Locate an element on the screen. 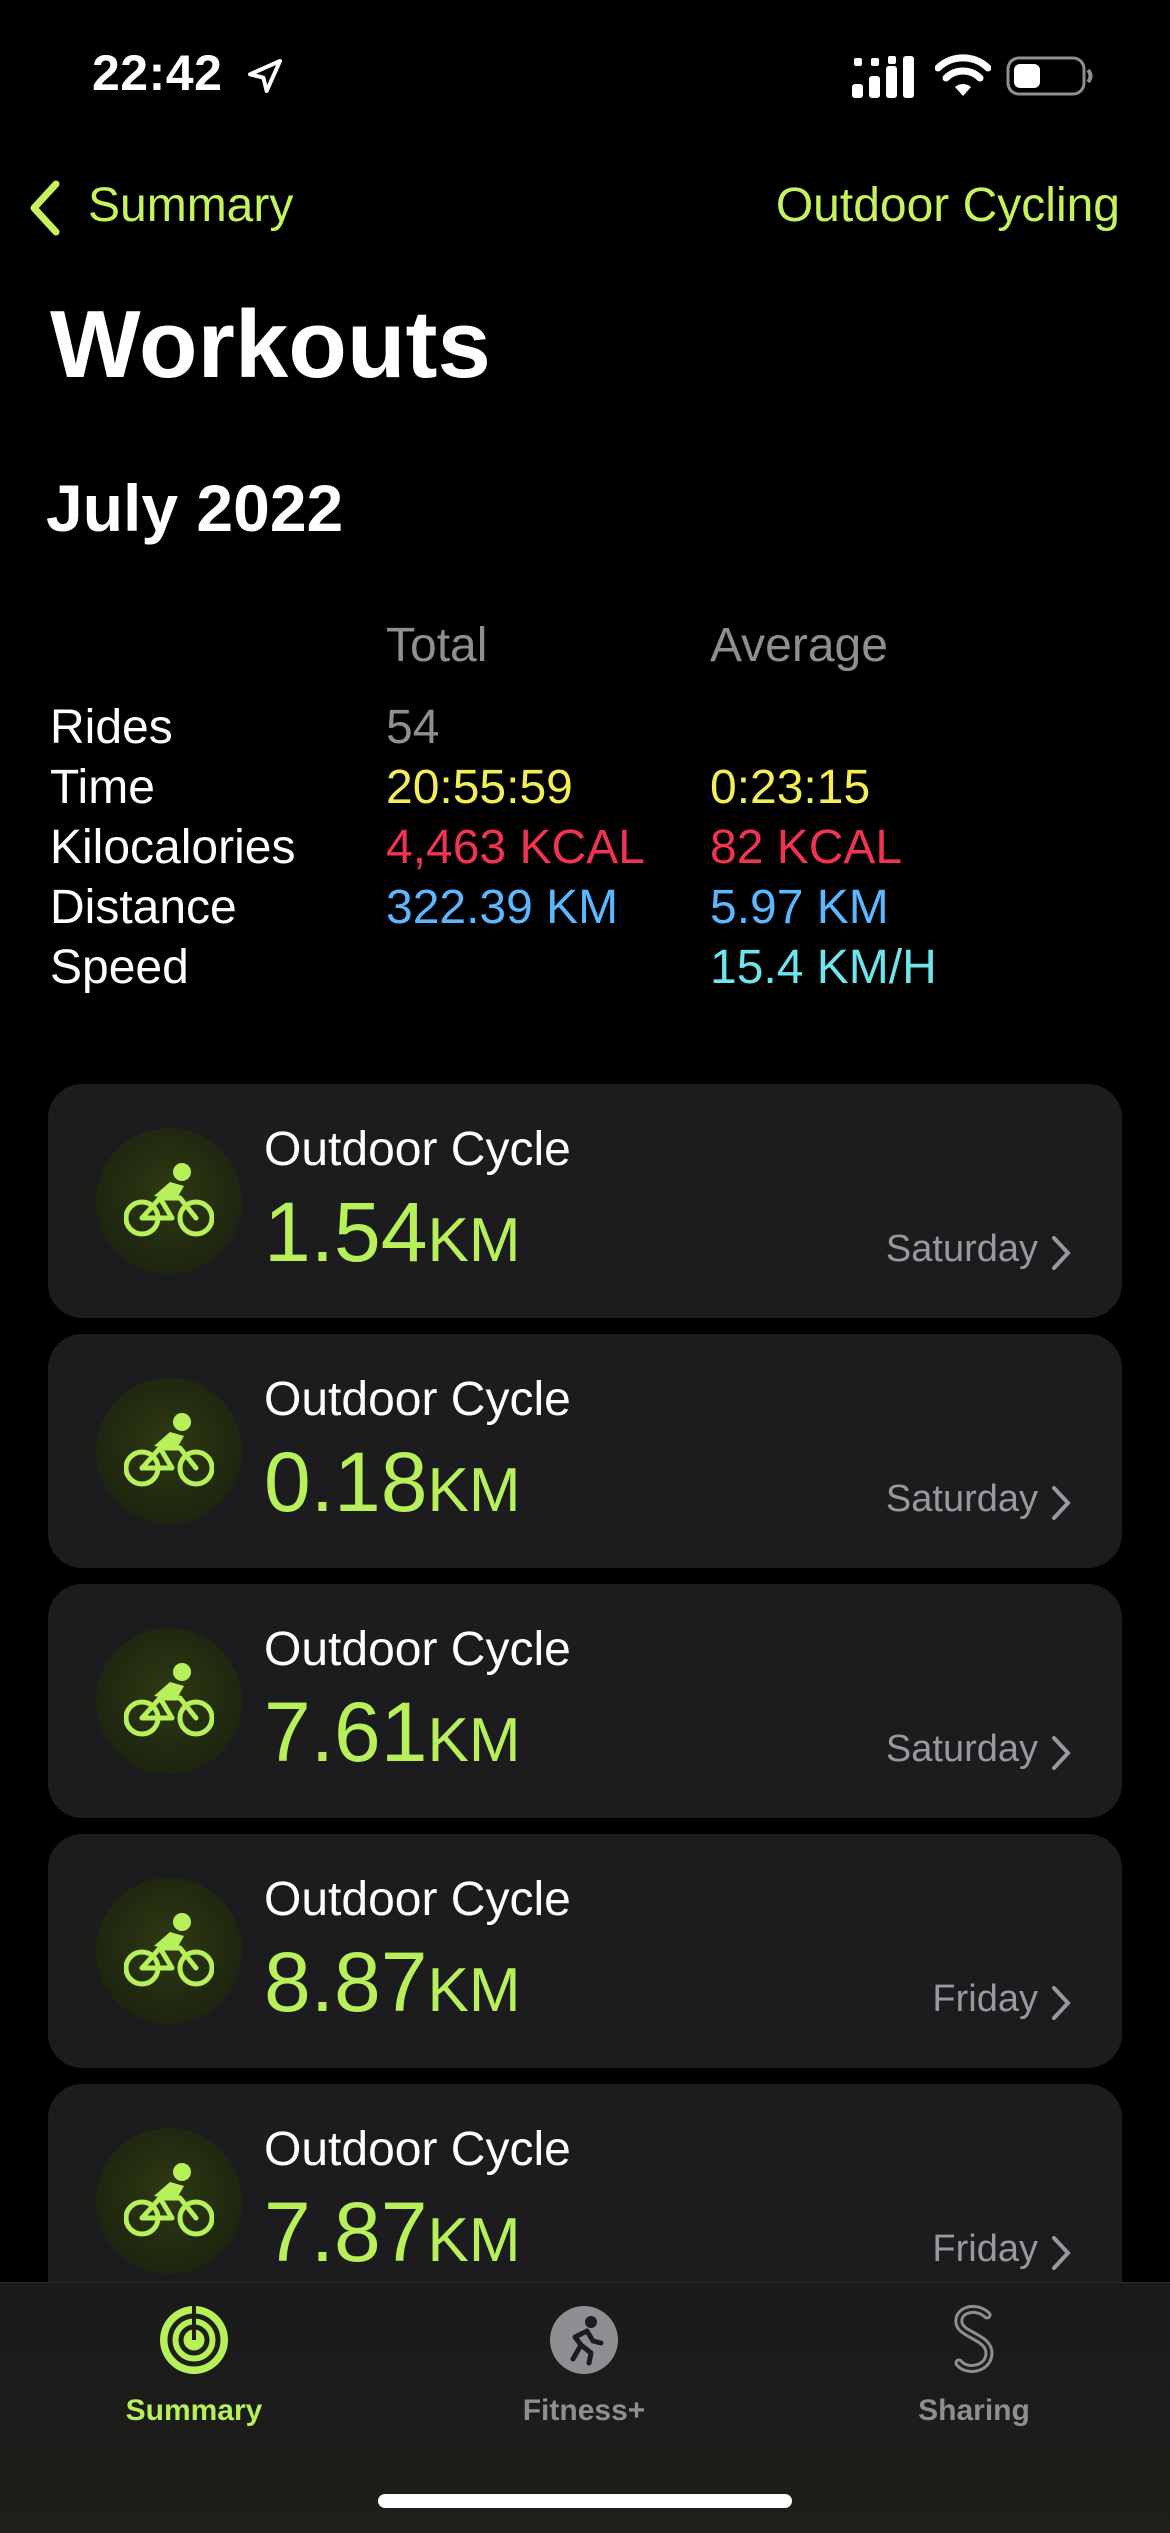 This screenshot has height=2533, width=1170. distance-value: 0.18 is located at coordinates (346, 1482).